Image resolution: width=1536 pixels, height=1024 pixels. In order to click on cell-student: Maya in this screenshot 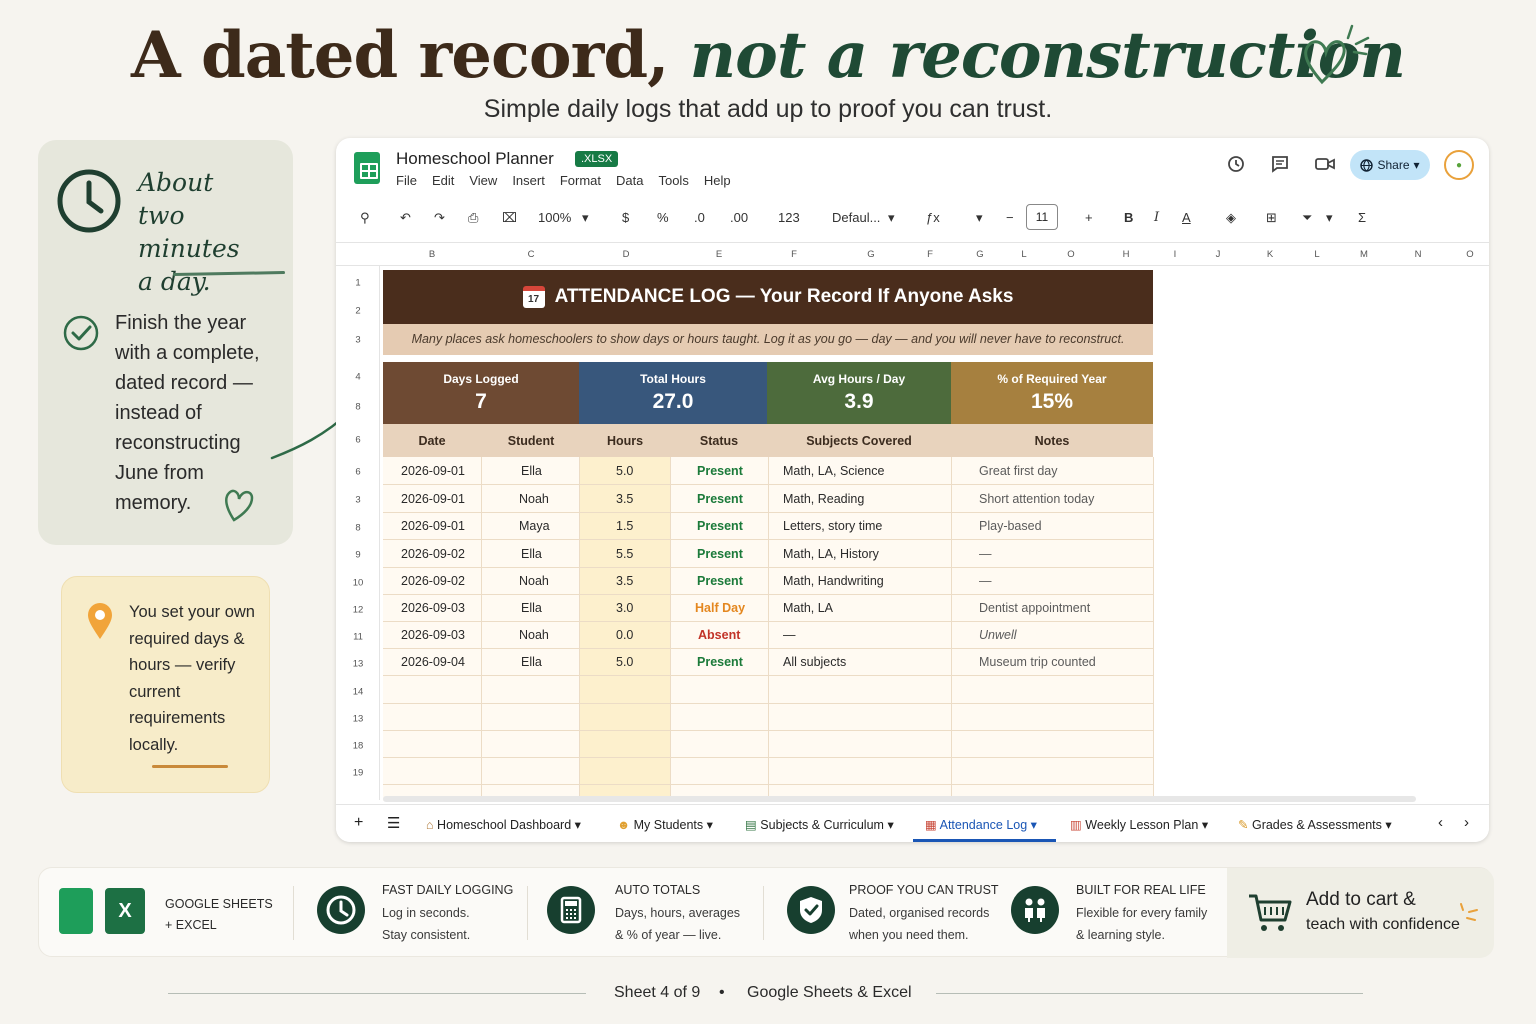, I will do `click(534, 526)`.